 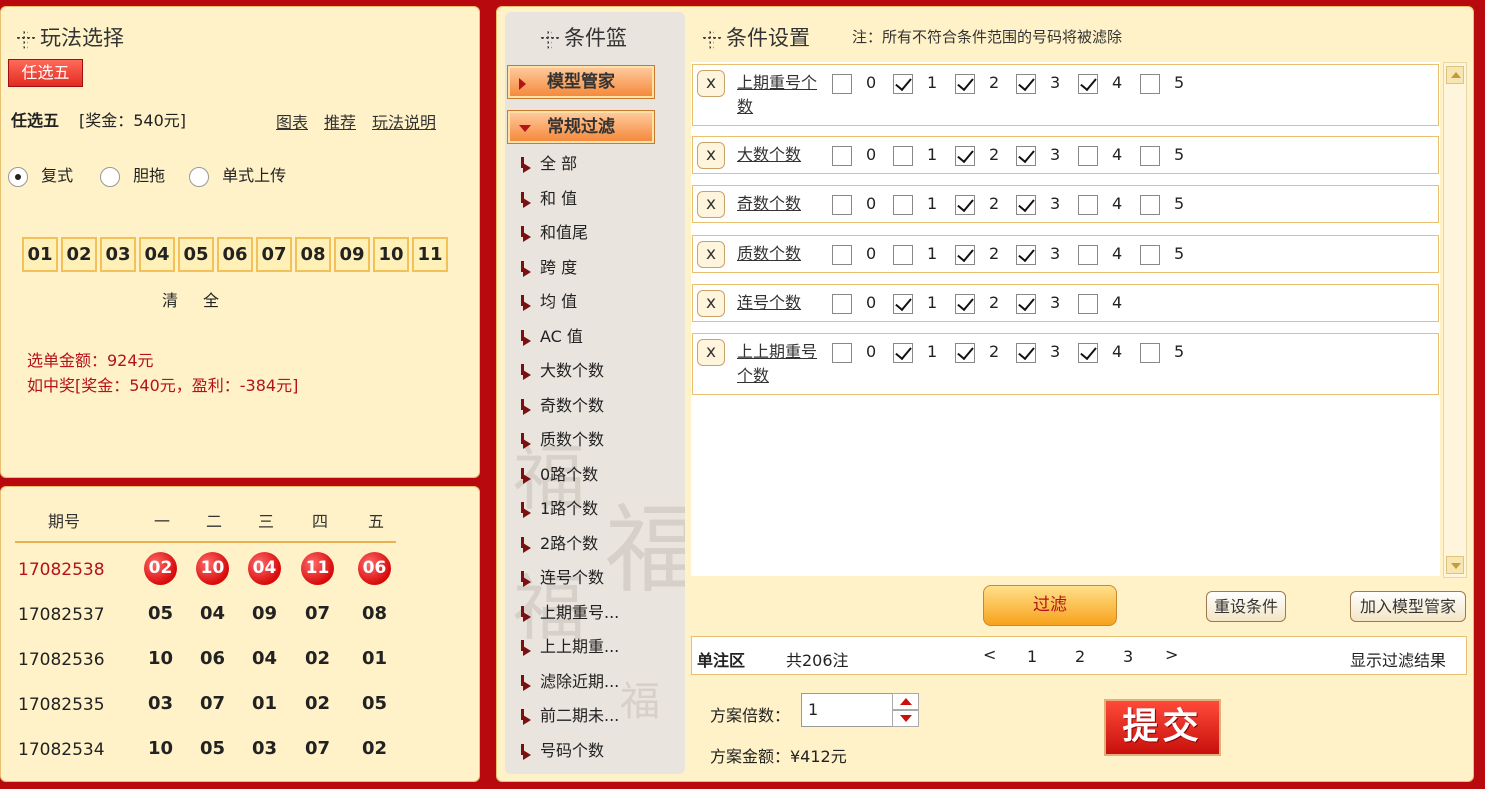 I want to click on select-all-button: 全, so click(x=211, y=299).